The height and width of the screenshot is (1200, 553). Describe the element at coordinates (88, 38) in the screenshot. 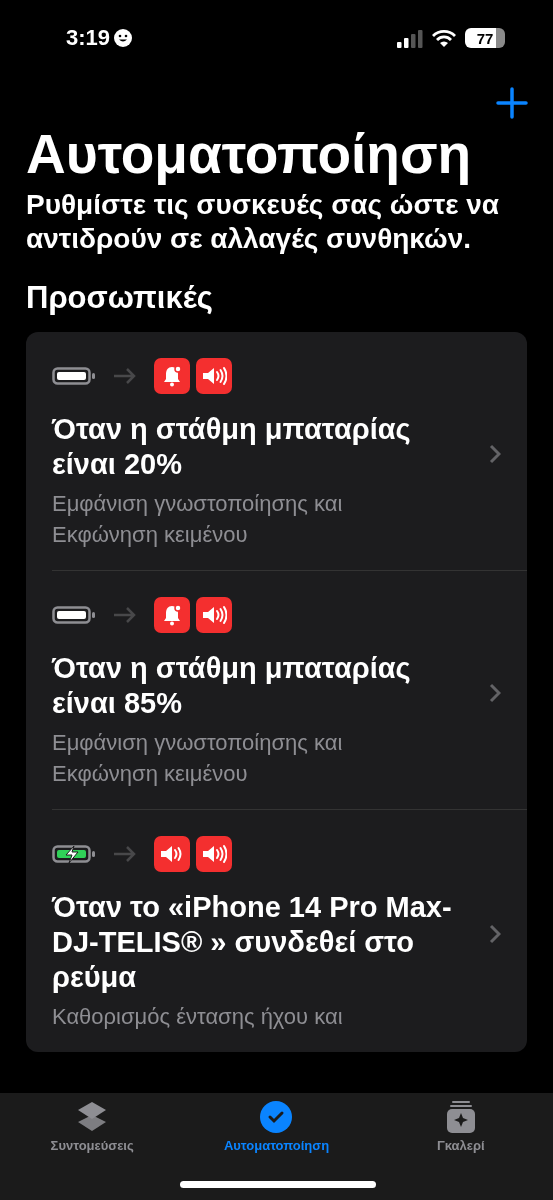

I see `status-time: 3:19` at that location.